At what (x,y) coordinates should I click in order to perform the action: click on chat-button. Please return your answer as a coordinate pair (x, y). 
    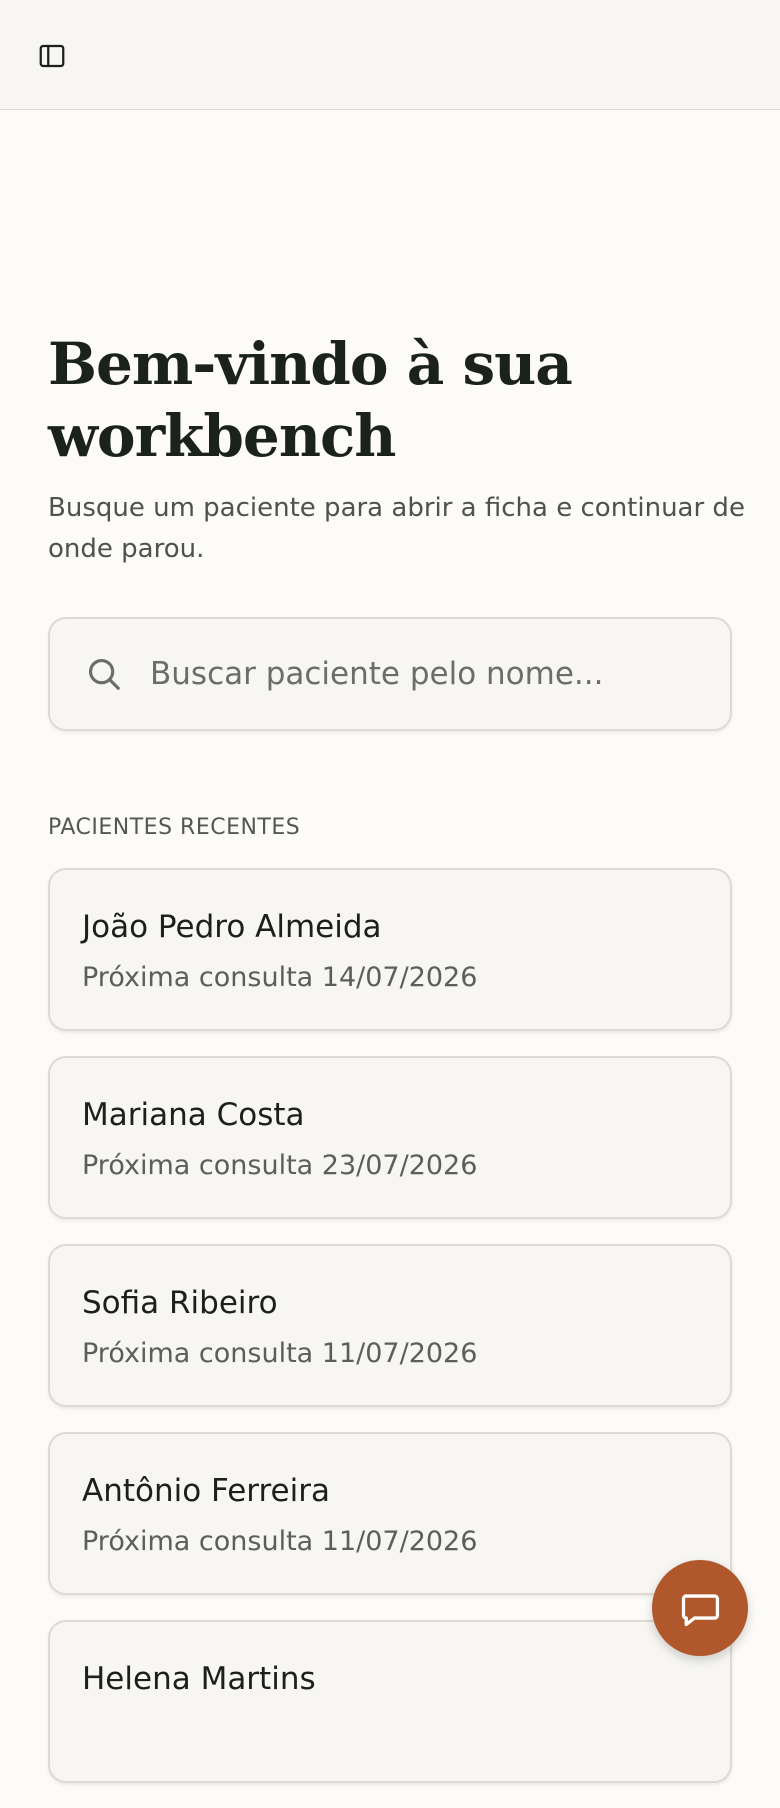
    Looking at the image, I should click on (700, 1608).